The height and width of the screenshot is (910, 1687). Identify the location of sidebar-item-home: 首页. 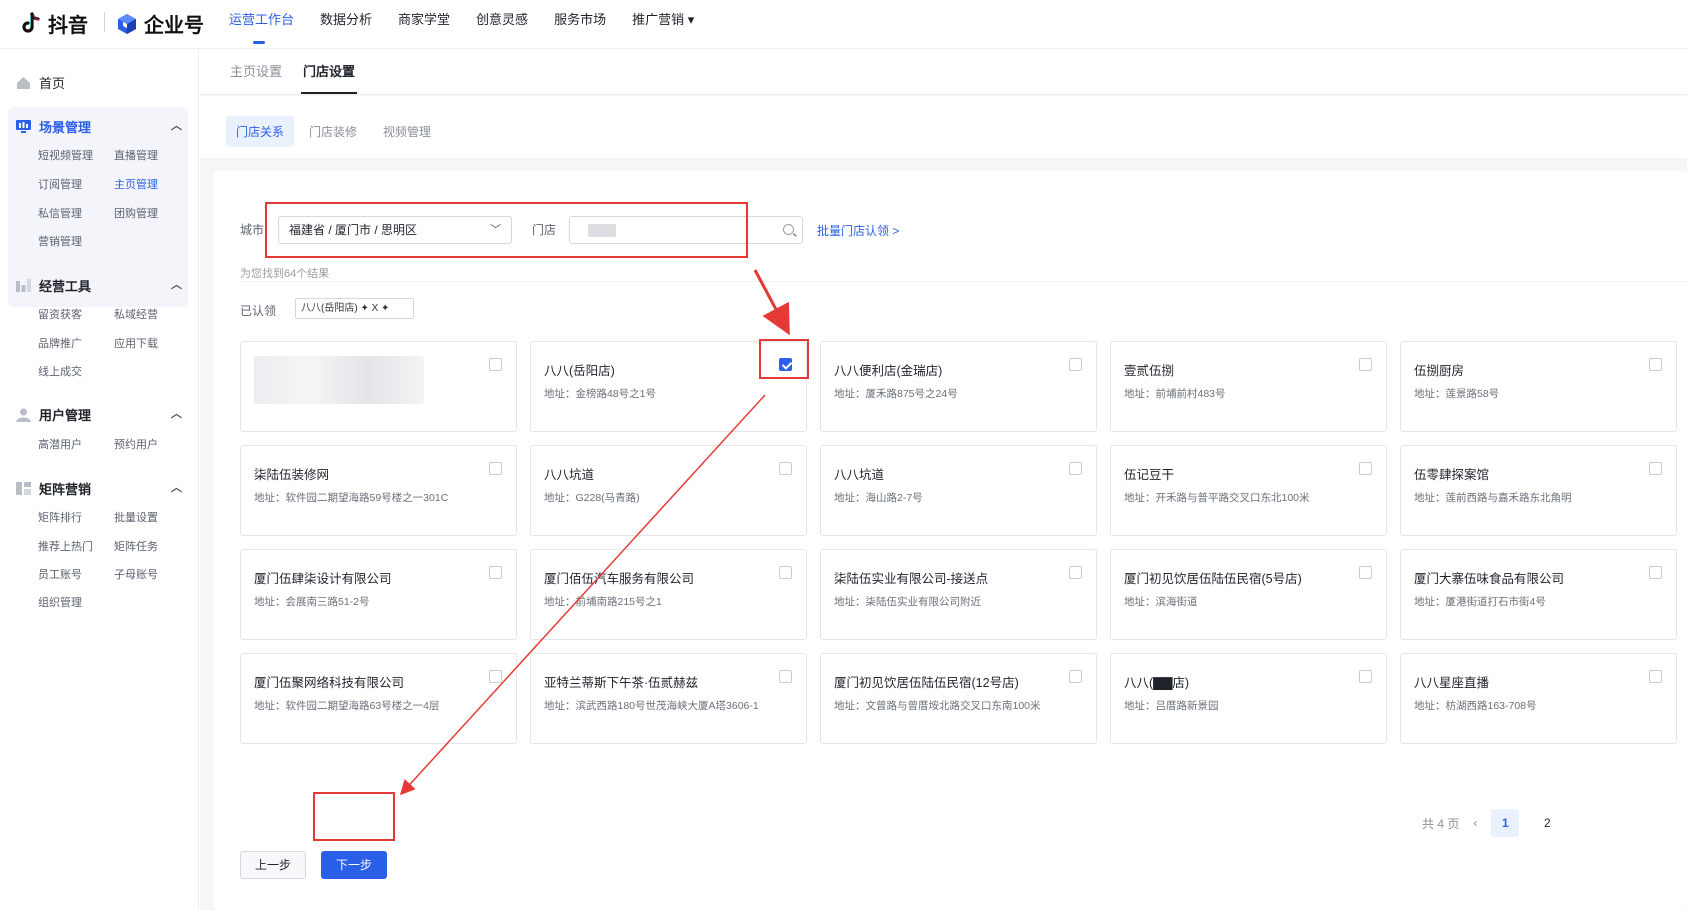
(40, 82).